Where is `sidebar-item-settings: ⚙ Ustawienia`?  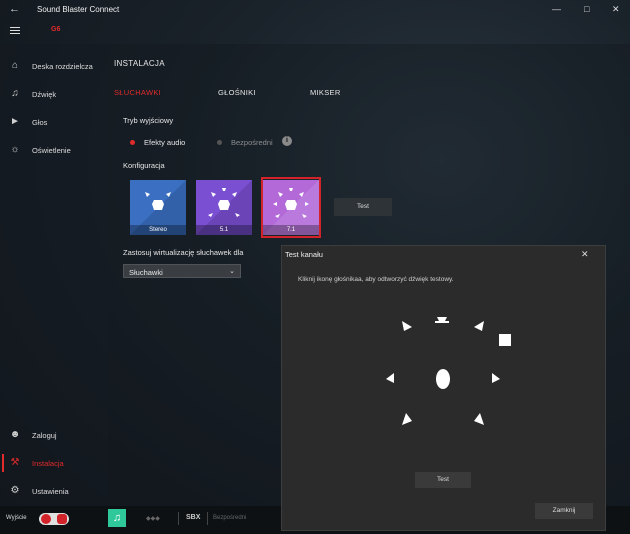
sidebar-item-settings: ⚙ Ustawienia is located at coordinates (54, 491).